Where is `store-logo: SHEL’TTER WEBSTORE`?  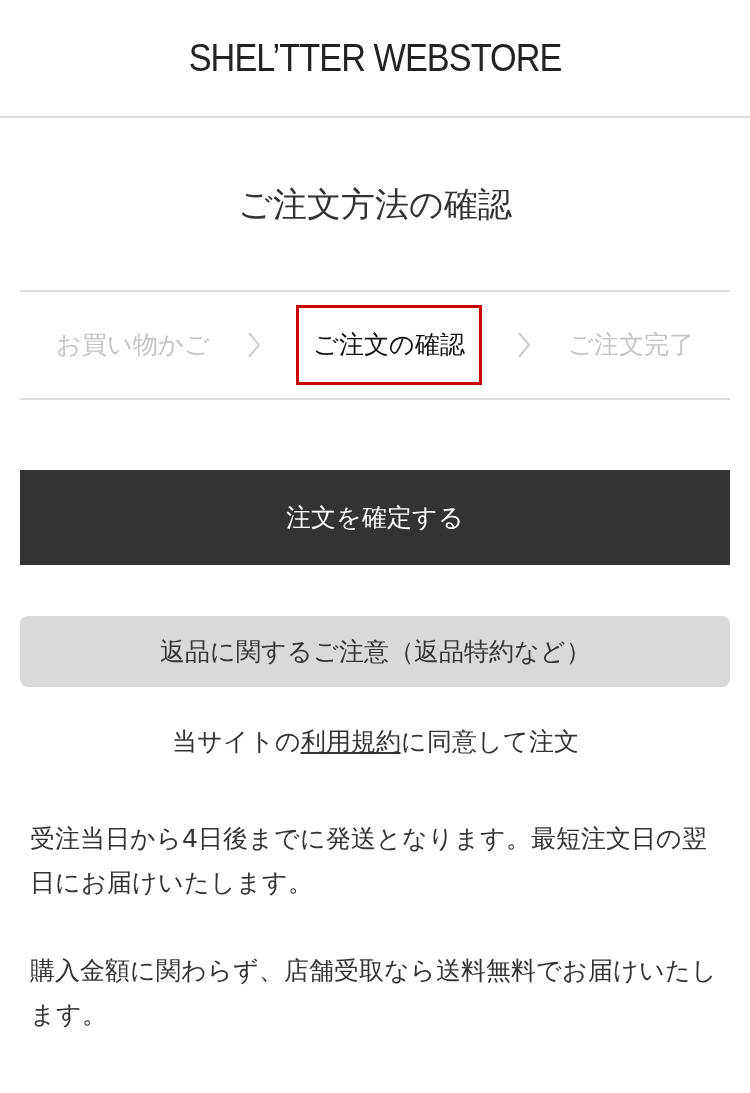
store-logo: SHEL’TTER WEBSTORE is located at coordinates (375, 58).